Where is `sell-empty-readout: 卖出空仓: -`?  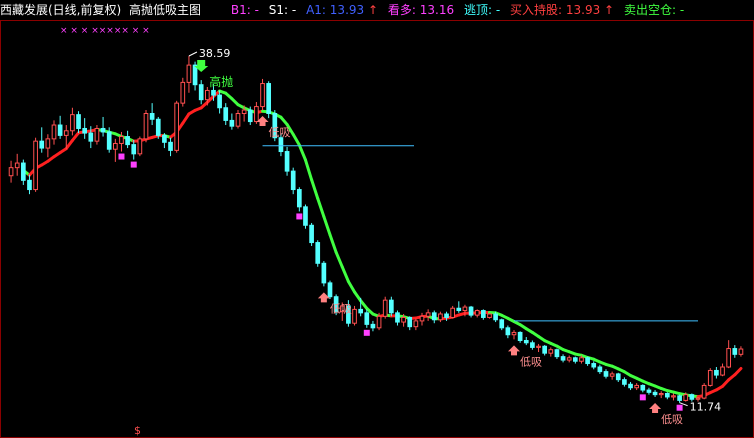 sell-empty-readout: 卖出空仓: - is located at coordinates (654, 10).